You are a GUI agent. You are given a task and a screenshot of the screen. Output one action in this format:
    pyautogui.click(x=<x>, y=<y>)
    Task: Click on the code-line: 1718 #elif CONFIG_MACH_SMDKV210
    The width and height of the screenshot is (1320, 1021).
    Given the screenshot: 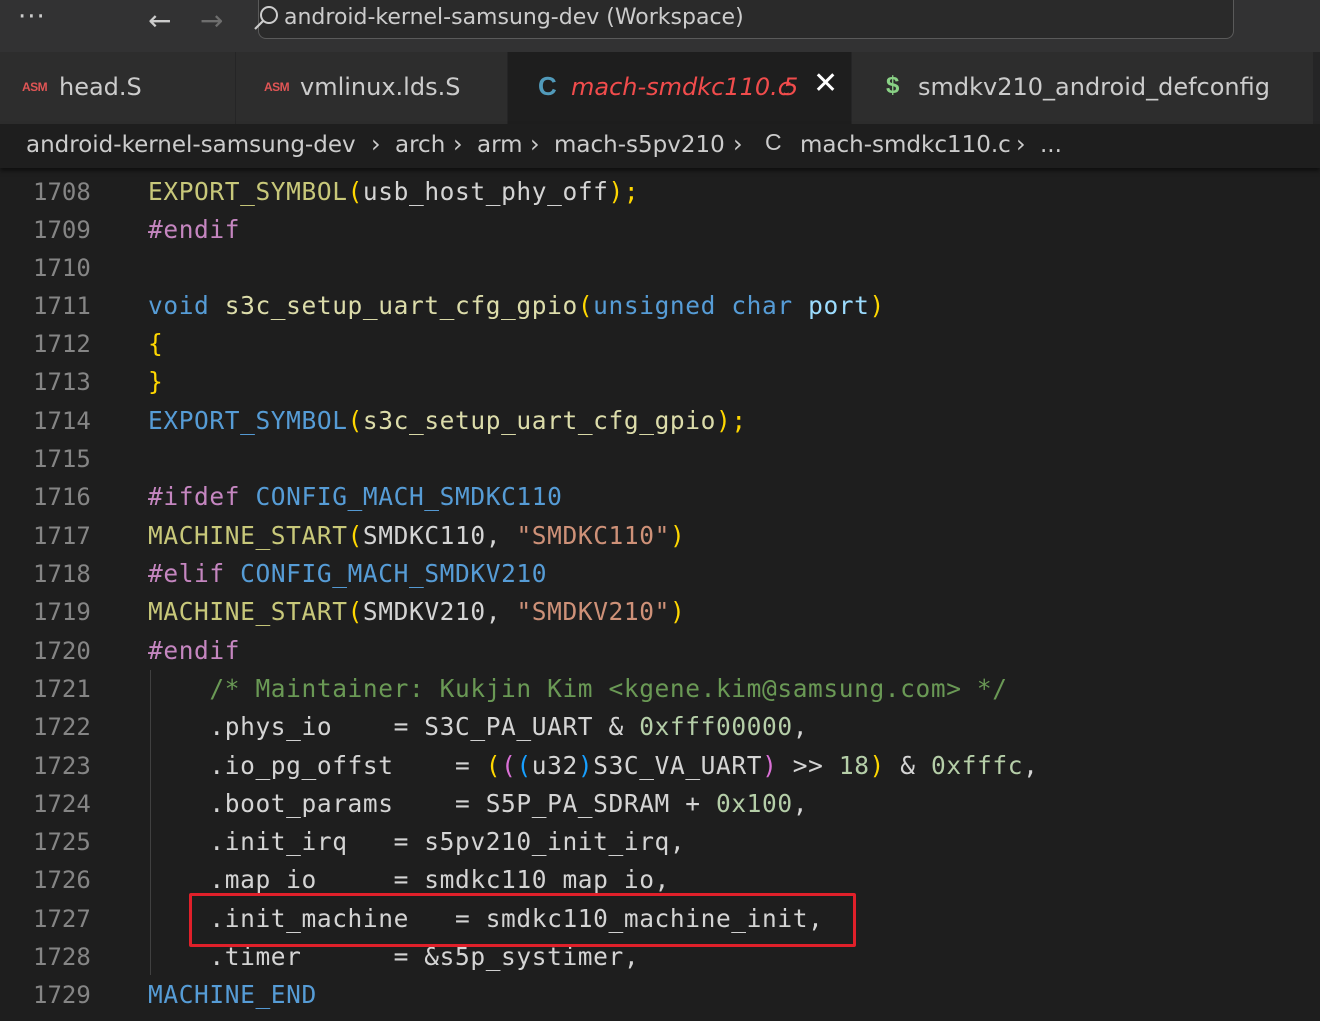 What is the action you would take?
    pyautogui.click(x=660, y=574)
    